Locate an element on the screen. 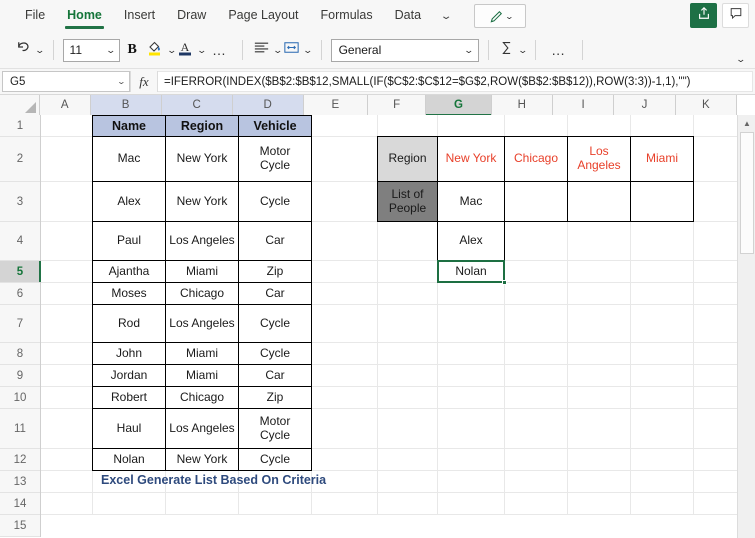 The image size is (755, 538). table-row: Ajantha is located at coordinates (129, 271).